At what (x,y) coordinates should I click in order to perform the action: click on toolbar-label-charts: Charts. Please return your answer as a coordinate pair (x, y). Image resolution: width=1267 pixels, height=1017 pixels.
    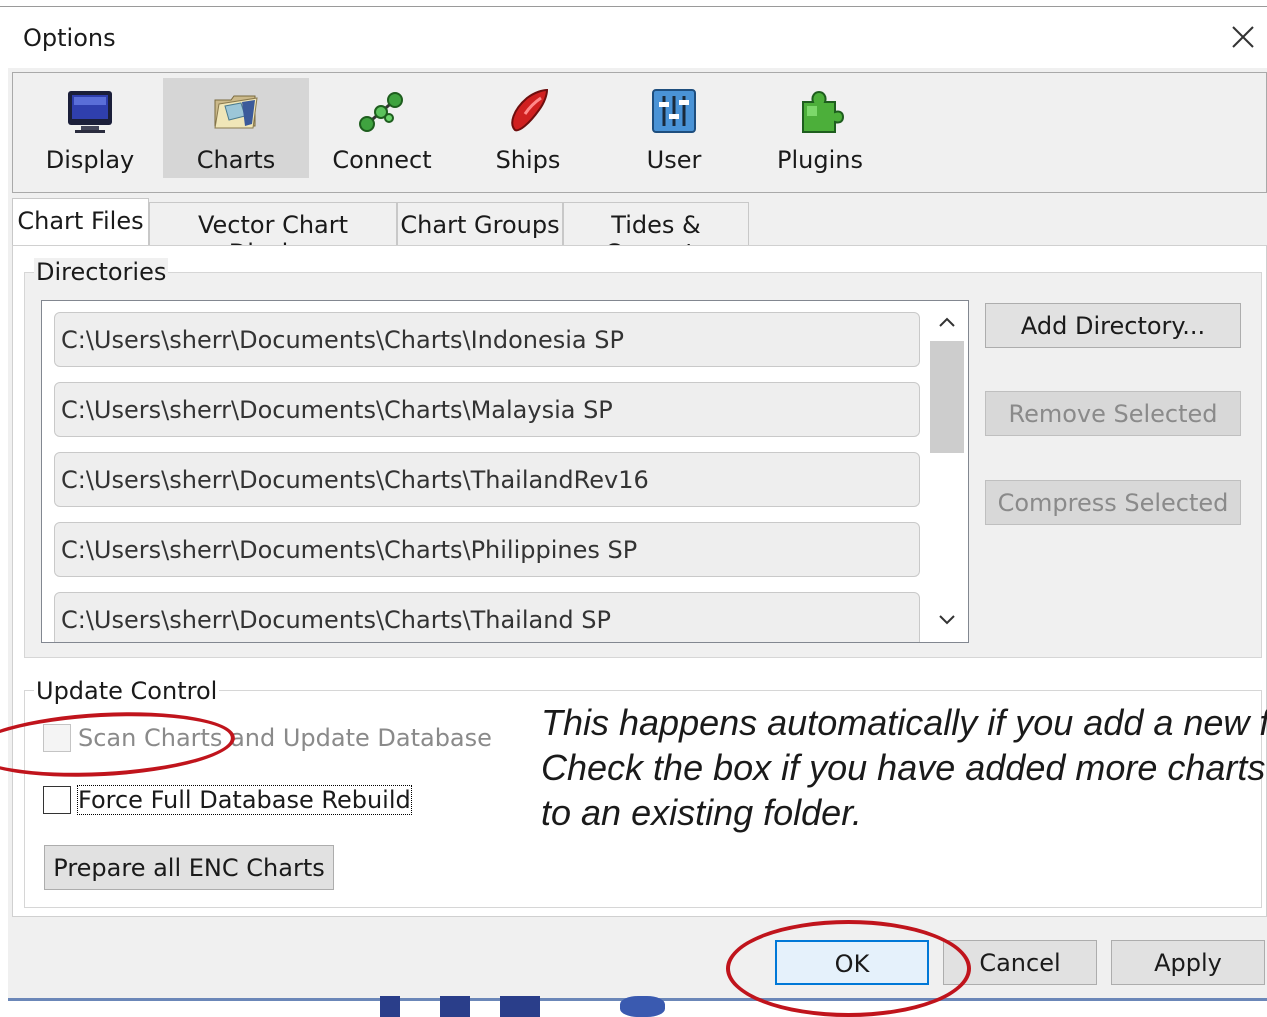
    Looking at the image, I should click on (236, 160).